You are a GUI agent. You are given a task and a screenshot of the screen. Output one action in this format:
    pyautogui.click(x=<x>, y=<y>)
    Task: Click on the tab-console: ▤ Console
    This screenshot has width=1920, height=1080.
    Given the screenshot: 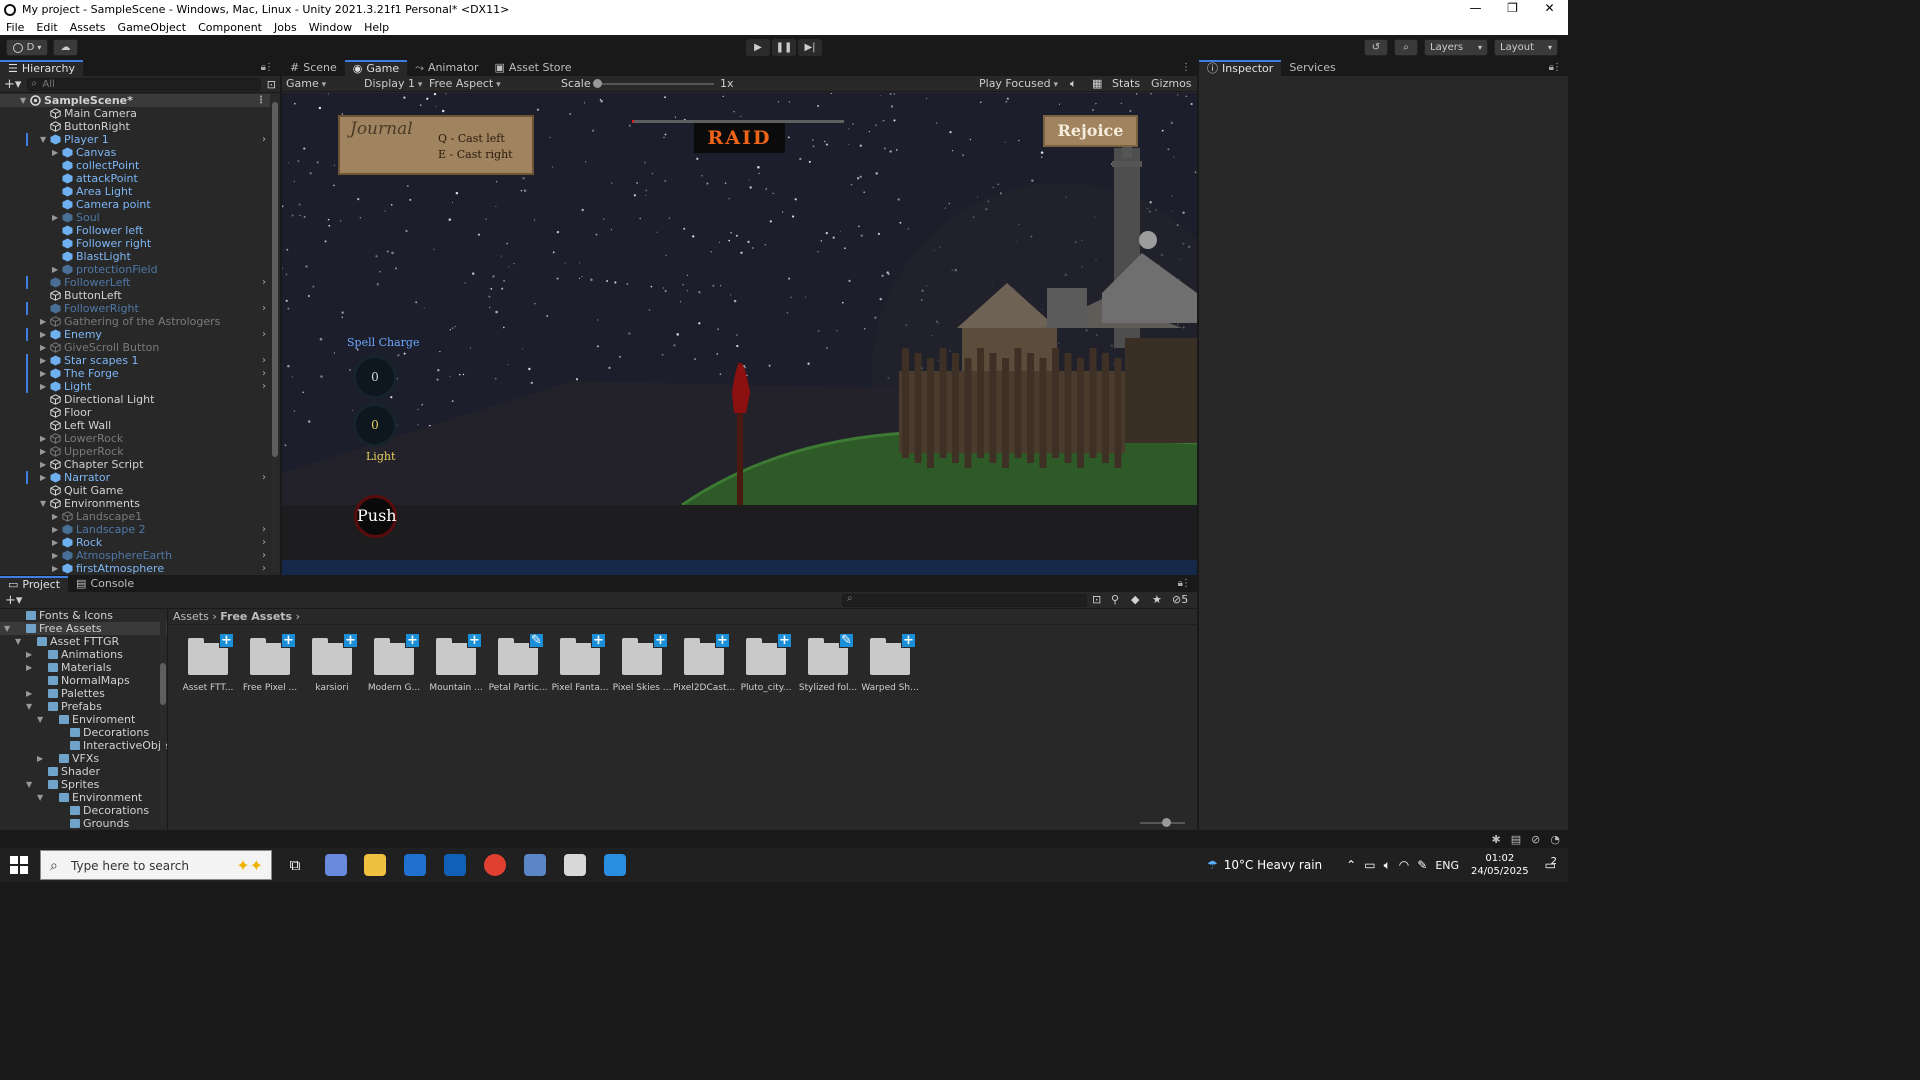 What is the action you would take?
    pyautogui.click(x=105, y=584)
    